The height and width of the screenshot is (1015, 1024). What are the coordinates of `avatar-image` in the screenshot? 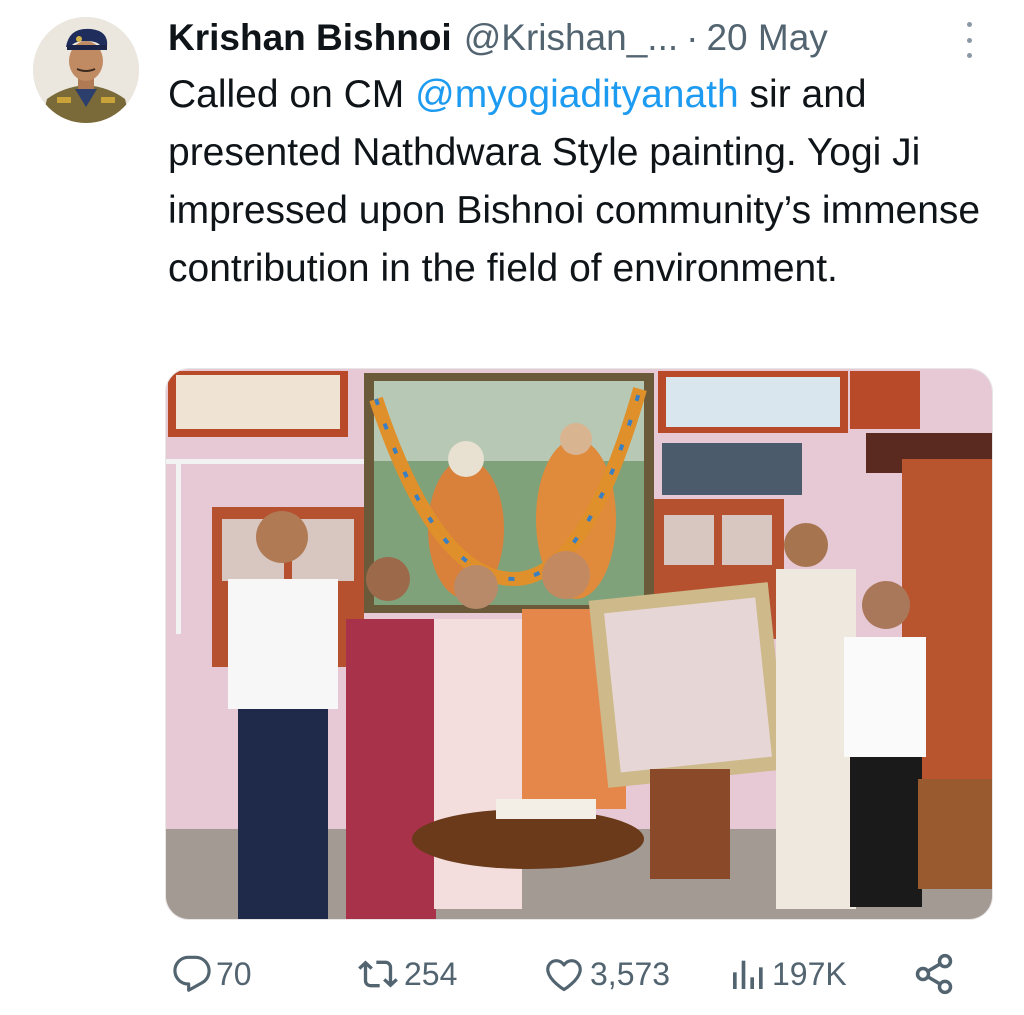 It's located at (86, 70).